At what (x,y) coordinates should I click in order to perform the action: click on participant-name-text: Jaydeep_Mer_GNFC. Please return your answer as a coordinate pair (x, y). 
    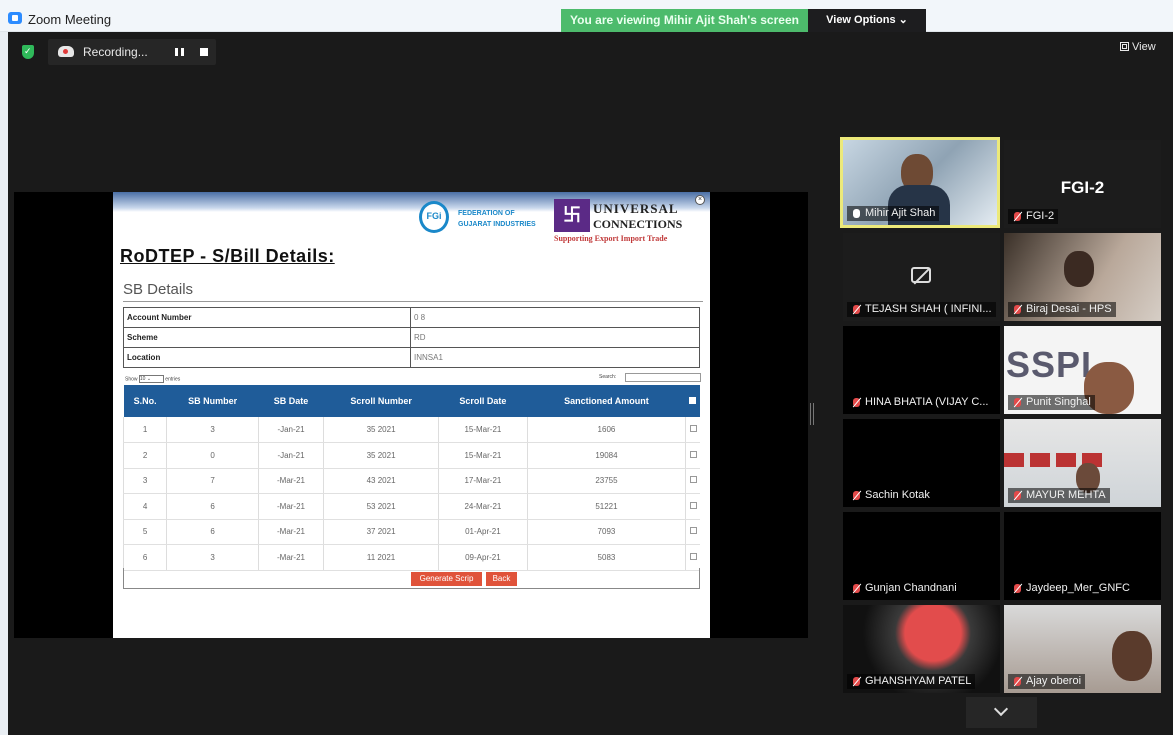
    Looking at the image, I should click on (1078, 588).